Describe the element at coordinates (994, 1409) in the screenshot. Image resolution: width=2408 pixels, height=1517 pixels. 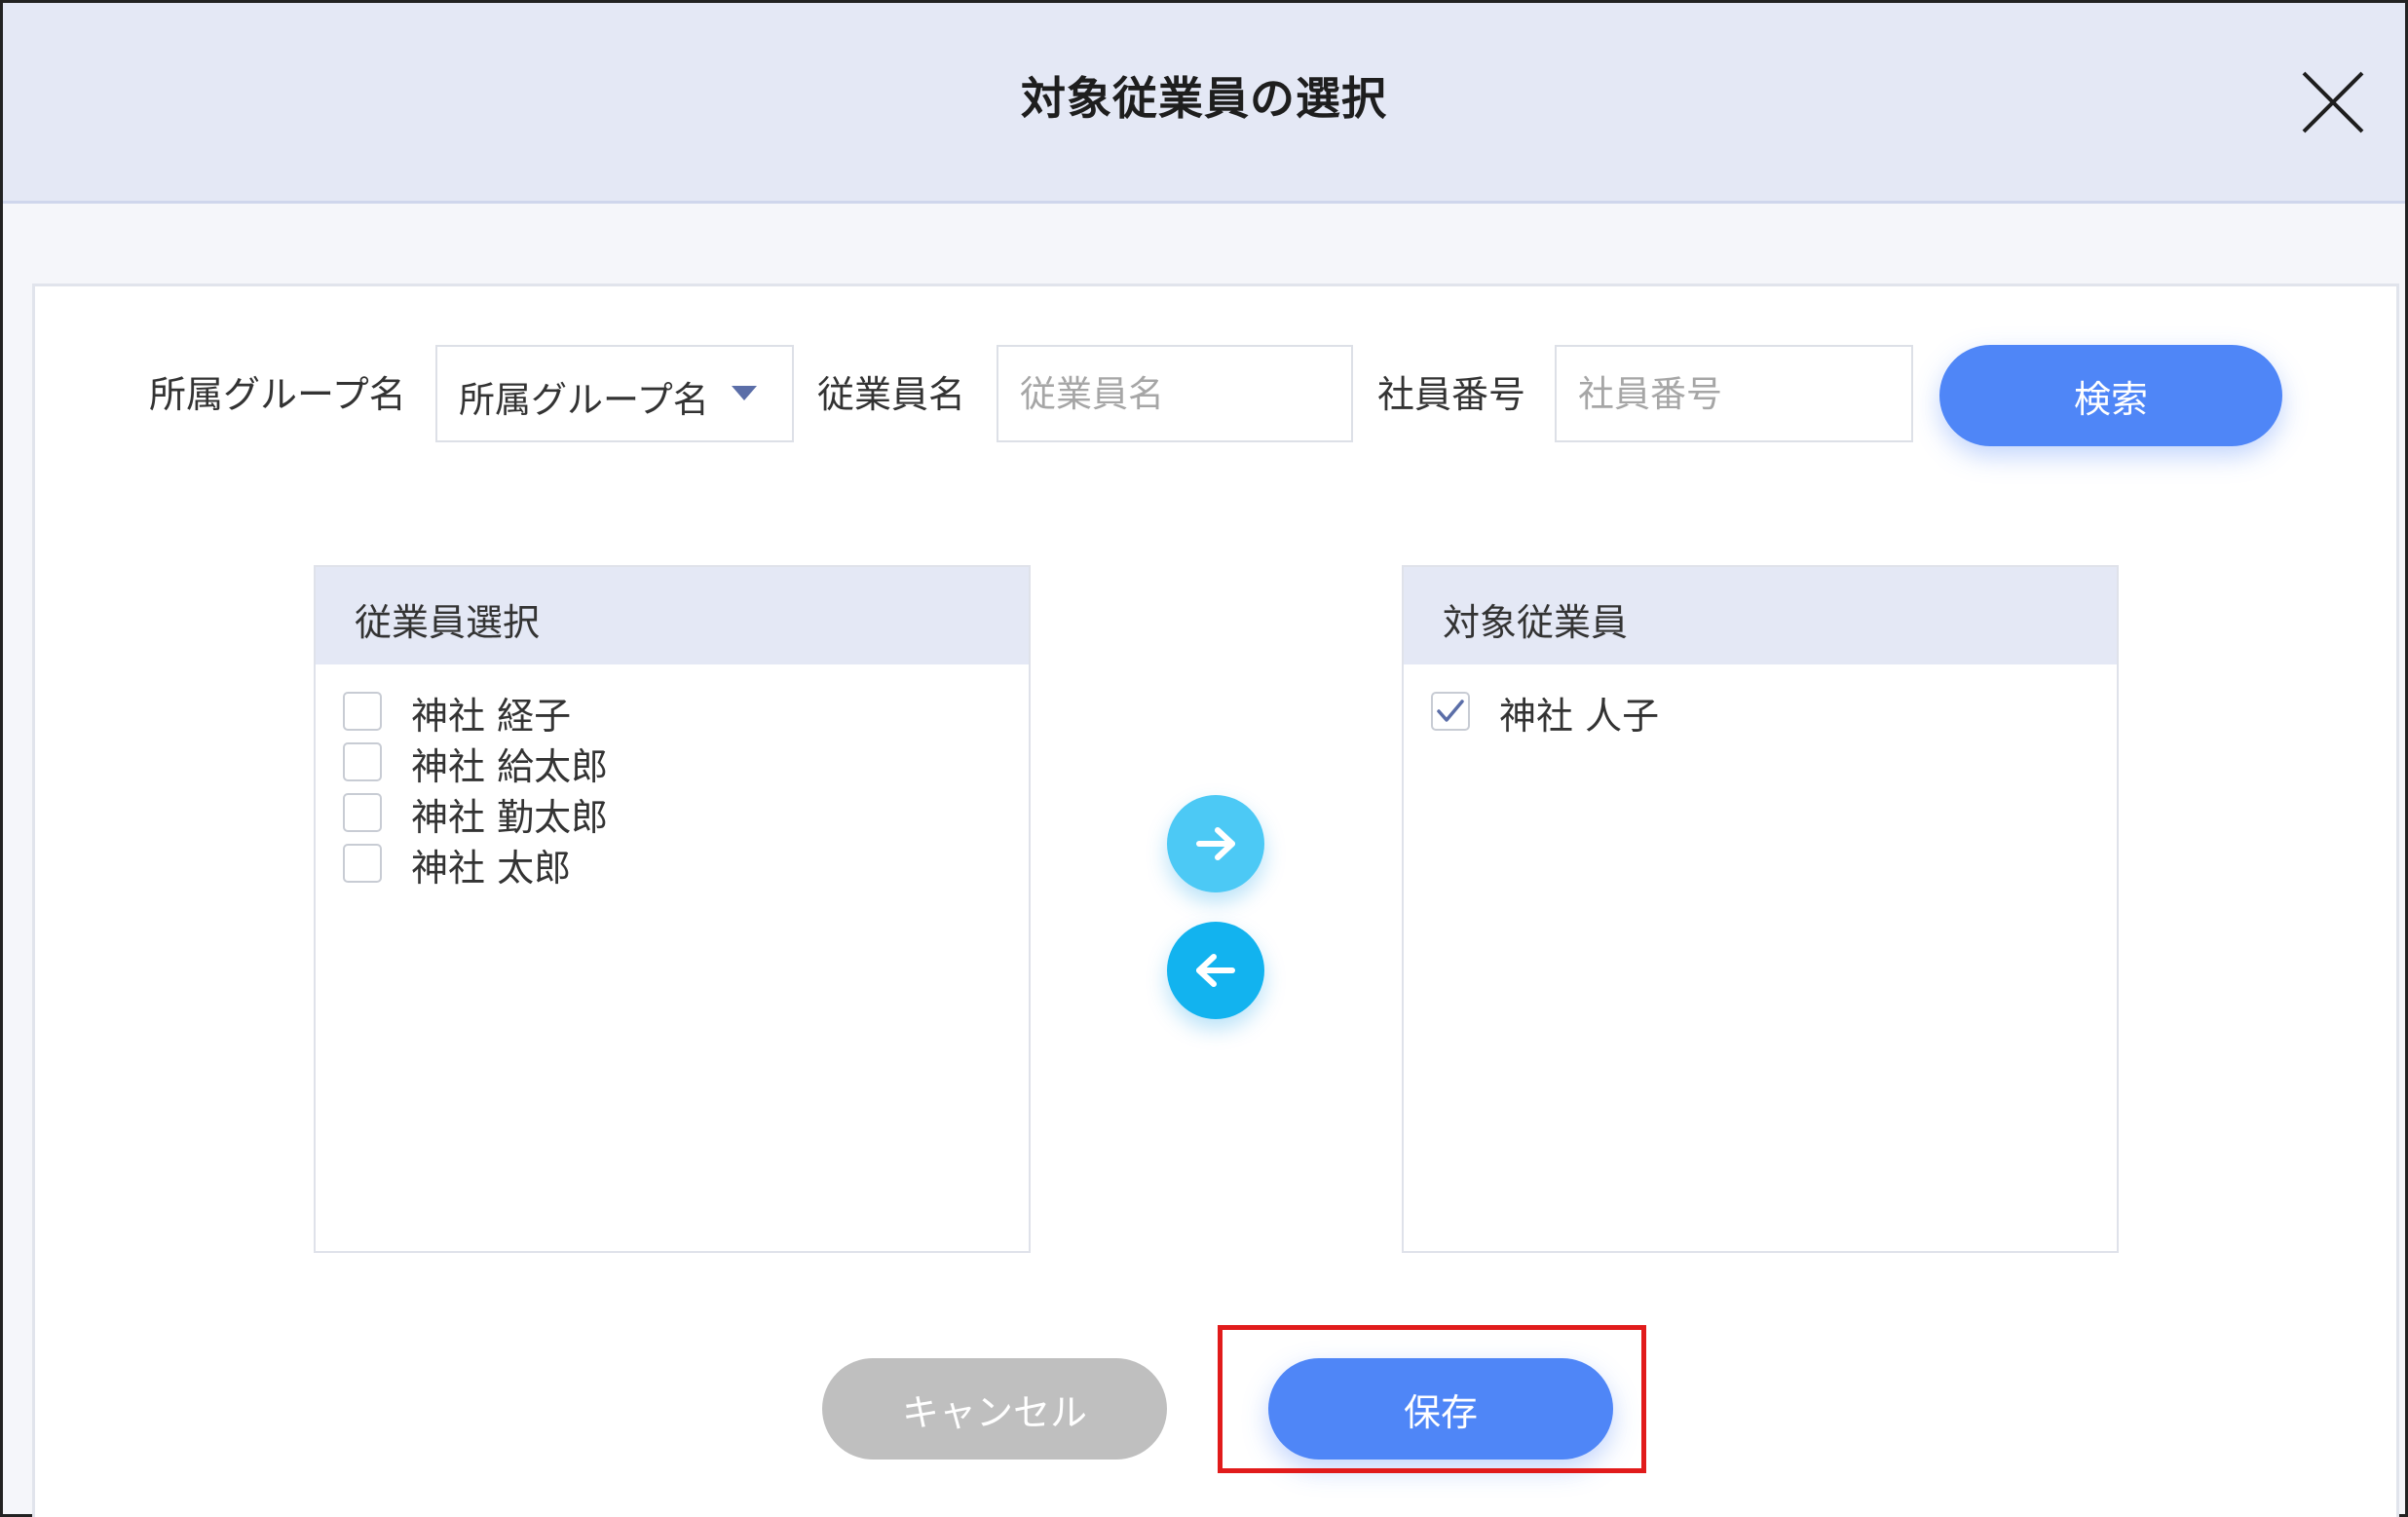
I see `cancel-button: キャンセル` at that location.